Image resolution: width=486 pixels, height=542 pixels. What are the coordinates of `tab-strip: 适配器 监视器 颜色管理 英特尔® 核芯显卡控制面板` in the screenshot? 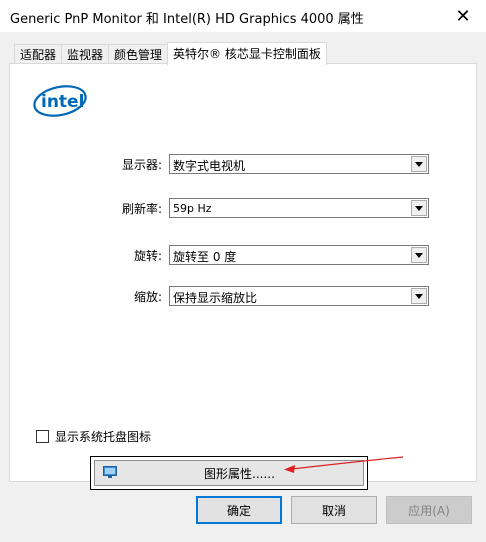 It's located at (170, 53).